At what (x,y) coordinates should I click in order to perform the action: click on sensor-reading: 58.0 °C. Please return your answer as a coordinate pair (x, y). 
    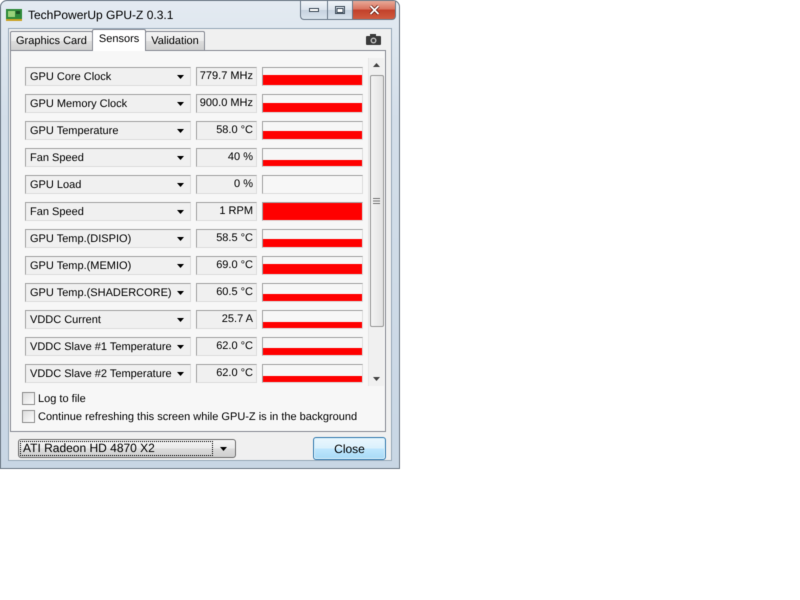
    Looking at the image, I should click on (226, 130).